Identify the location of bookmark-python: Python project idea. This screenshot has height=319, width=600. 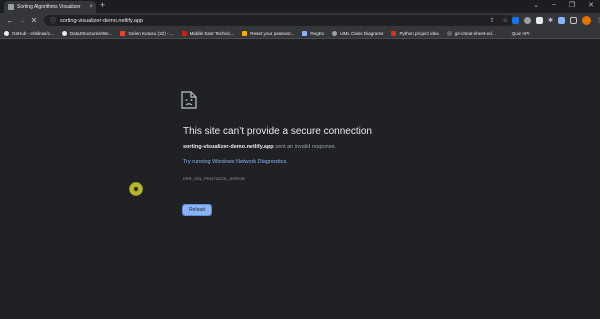
(415, 33).